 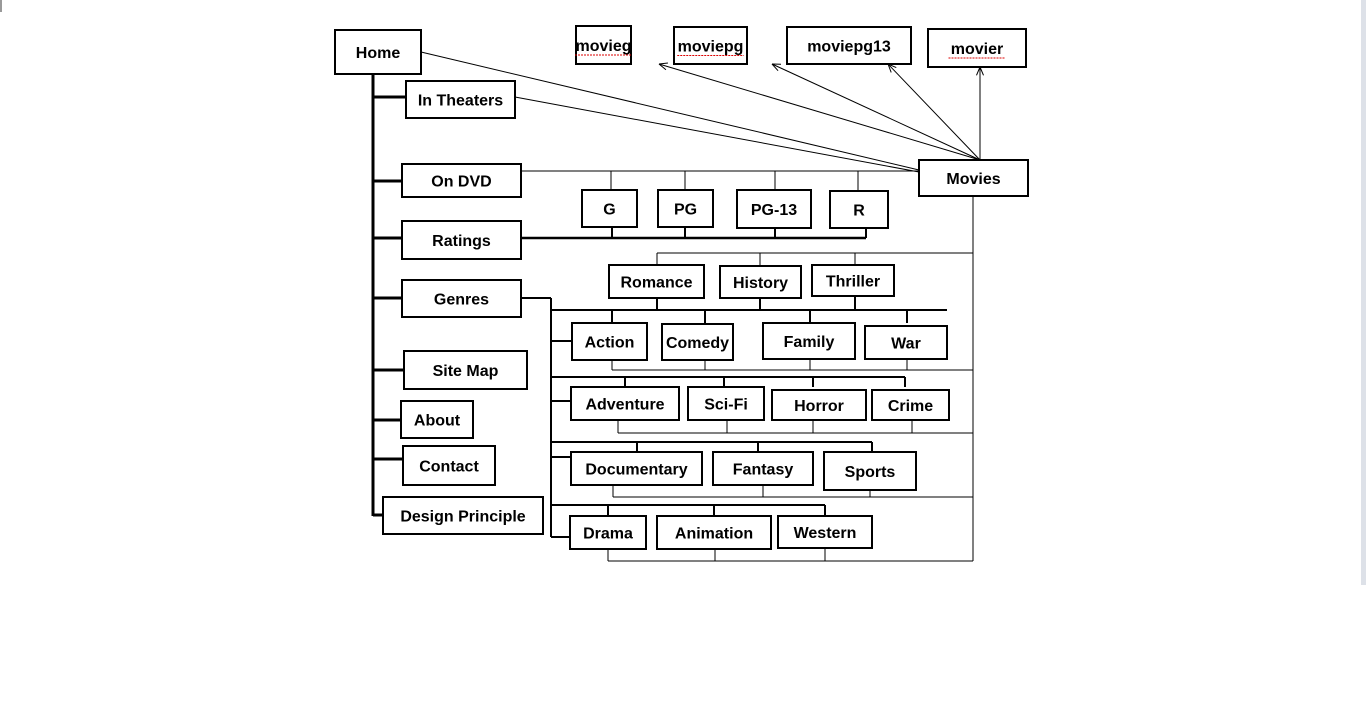 I want to click on connector-line, so click(x=717, y=134).